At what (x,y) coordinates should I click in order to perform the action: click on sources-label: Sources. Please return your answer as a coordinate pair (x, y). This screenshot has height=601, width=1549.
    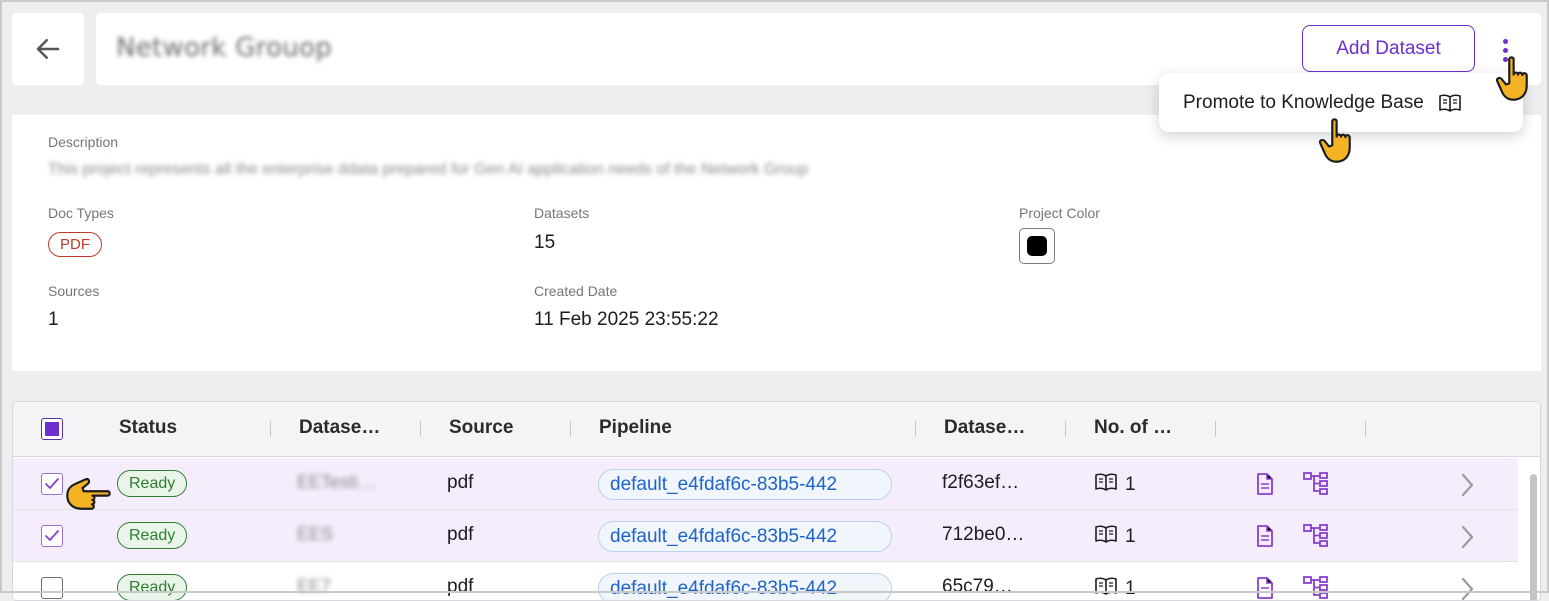
    Looking at the image, I should click on (74, 291).